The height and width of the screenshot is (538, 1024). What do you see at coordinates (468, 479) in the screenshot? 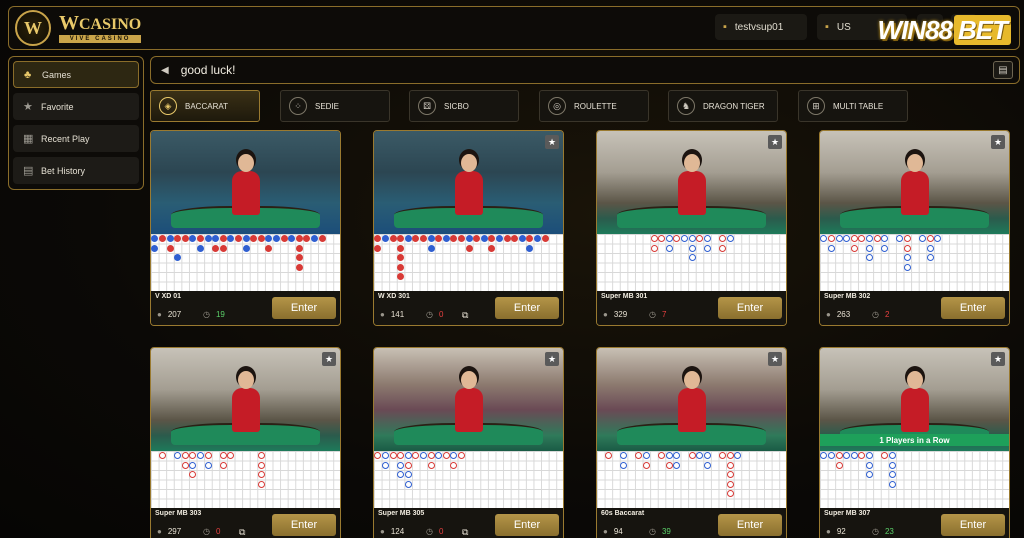
I see `roadmap` at bounding box center [468, 479].